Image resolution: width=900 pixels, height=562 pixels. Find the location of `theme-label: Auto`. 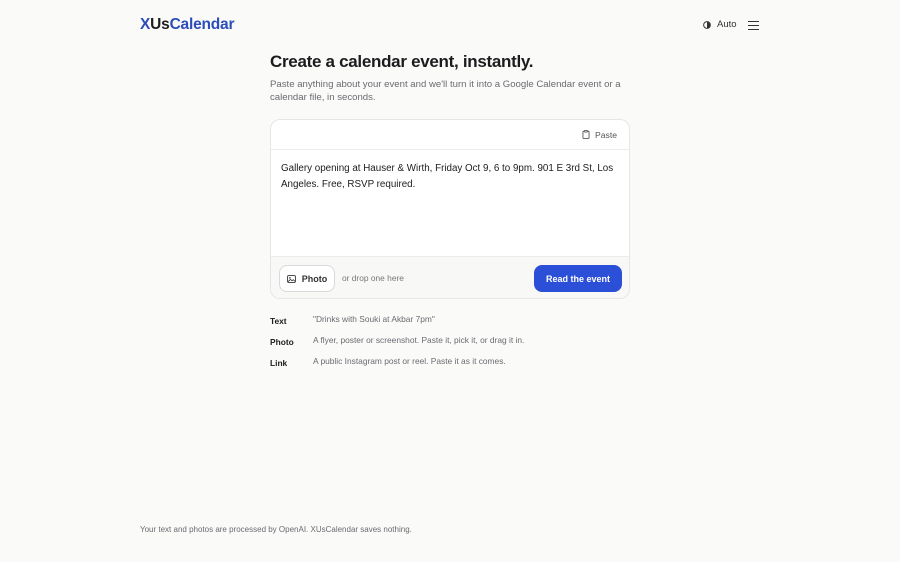

theme-label: Auto is located at coordinates (727, 24).